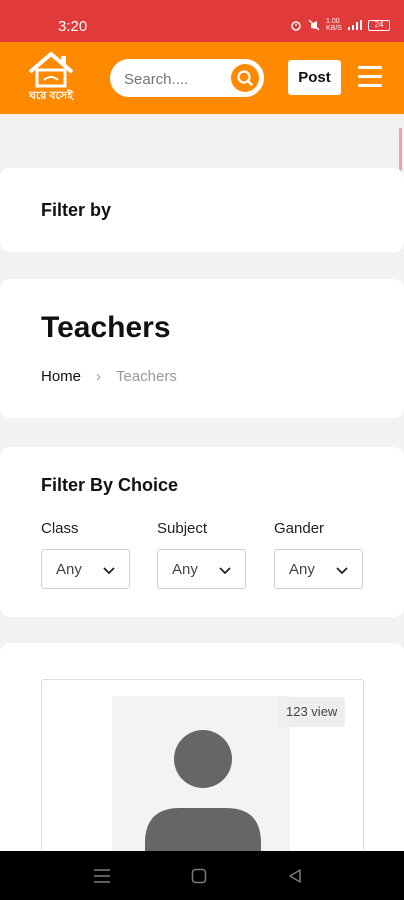  What do you see at coordinates (185, 569) in the screenshot?
I see `subject-select-value: Any` at bounding box center [185, 569].